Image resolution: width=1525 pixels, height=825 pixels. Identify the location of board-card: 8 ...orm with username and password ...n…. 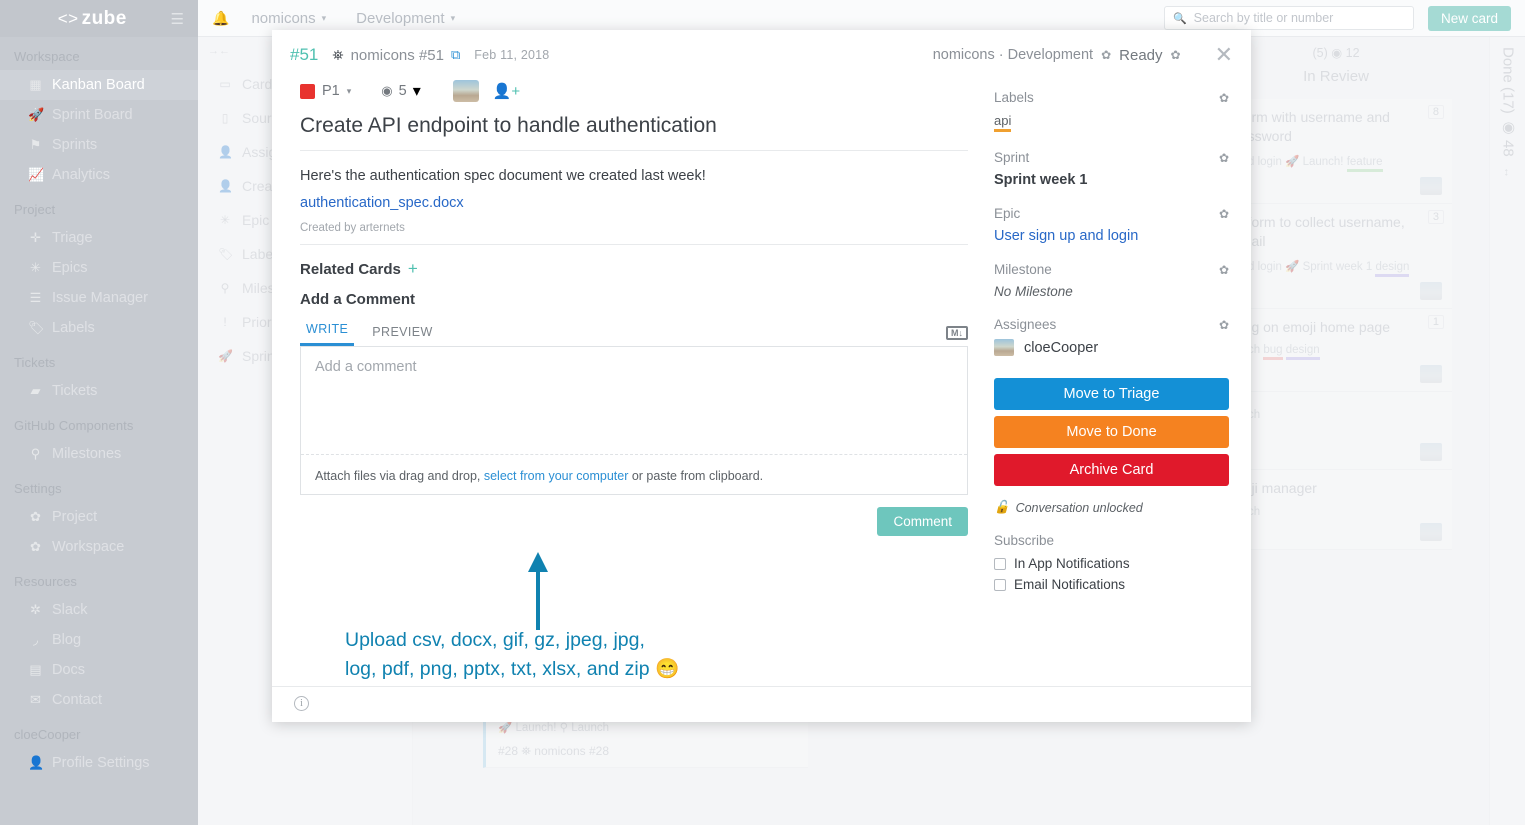
(1336, 151).